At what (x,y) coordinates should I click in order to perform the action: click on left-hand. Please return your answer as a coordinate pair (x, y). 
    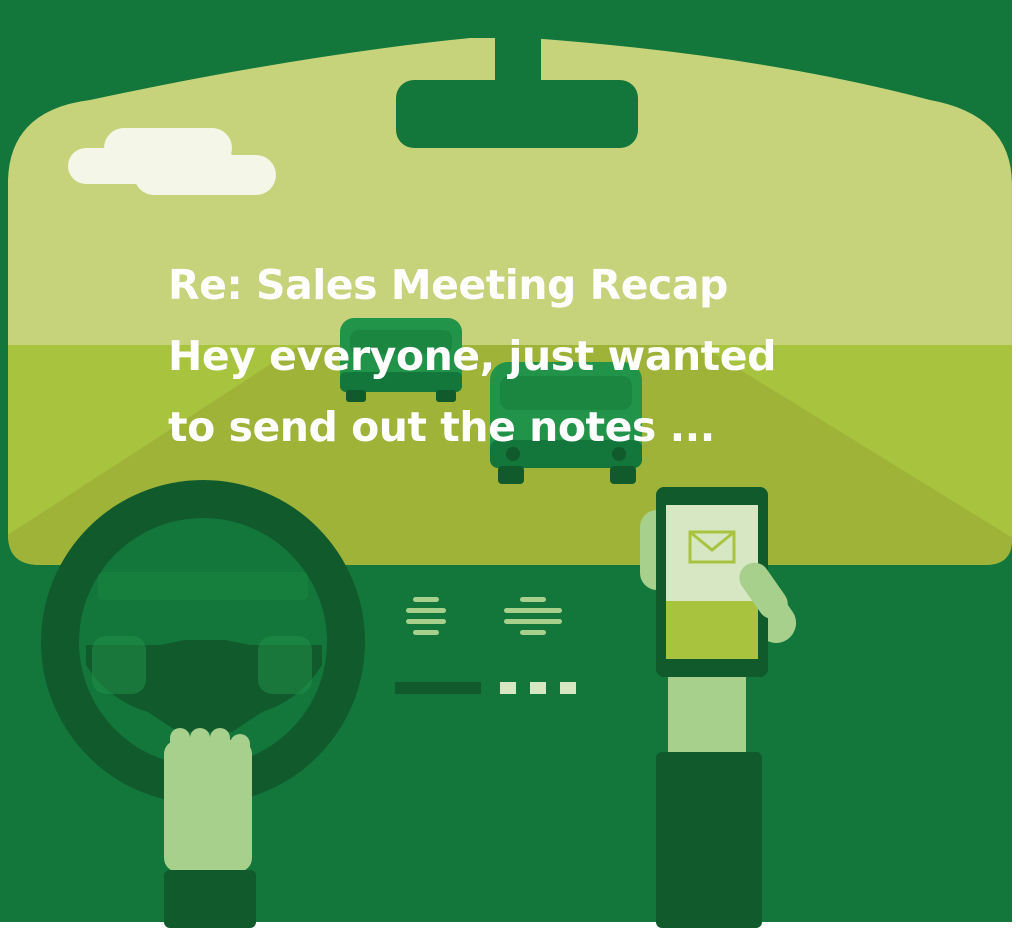
    Looking at the image, I should click on (208, 800).